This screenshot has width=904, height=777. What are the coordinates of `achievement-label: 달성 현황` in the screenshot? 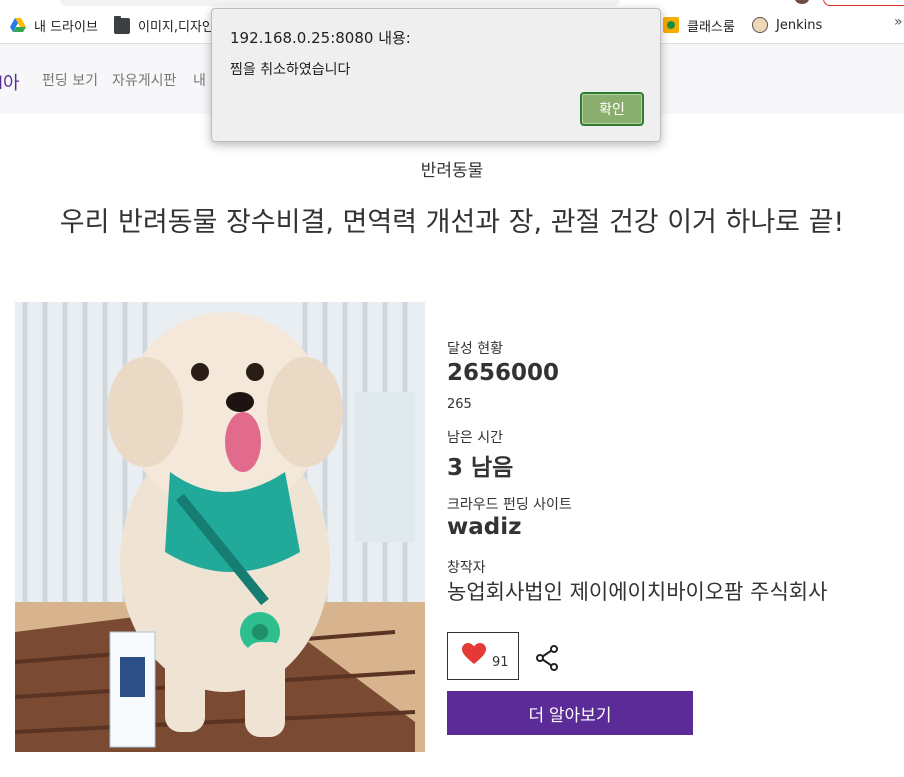 It's located at (475, 349).